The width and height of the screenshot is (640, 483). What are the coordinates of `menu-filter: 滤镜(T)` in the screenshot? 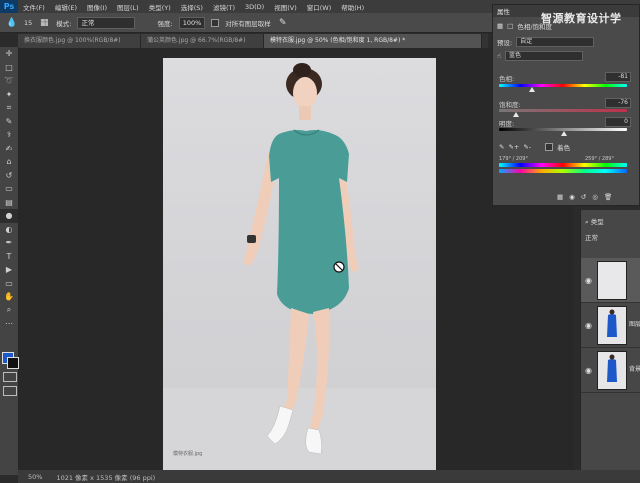 It's located at (224, 7).